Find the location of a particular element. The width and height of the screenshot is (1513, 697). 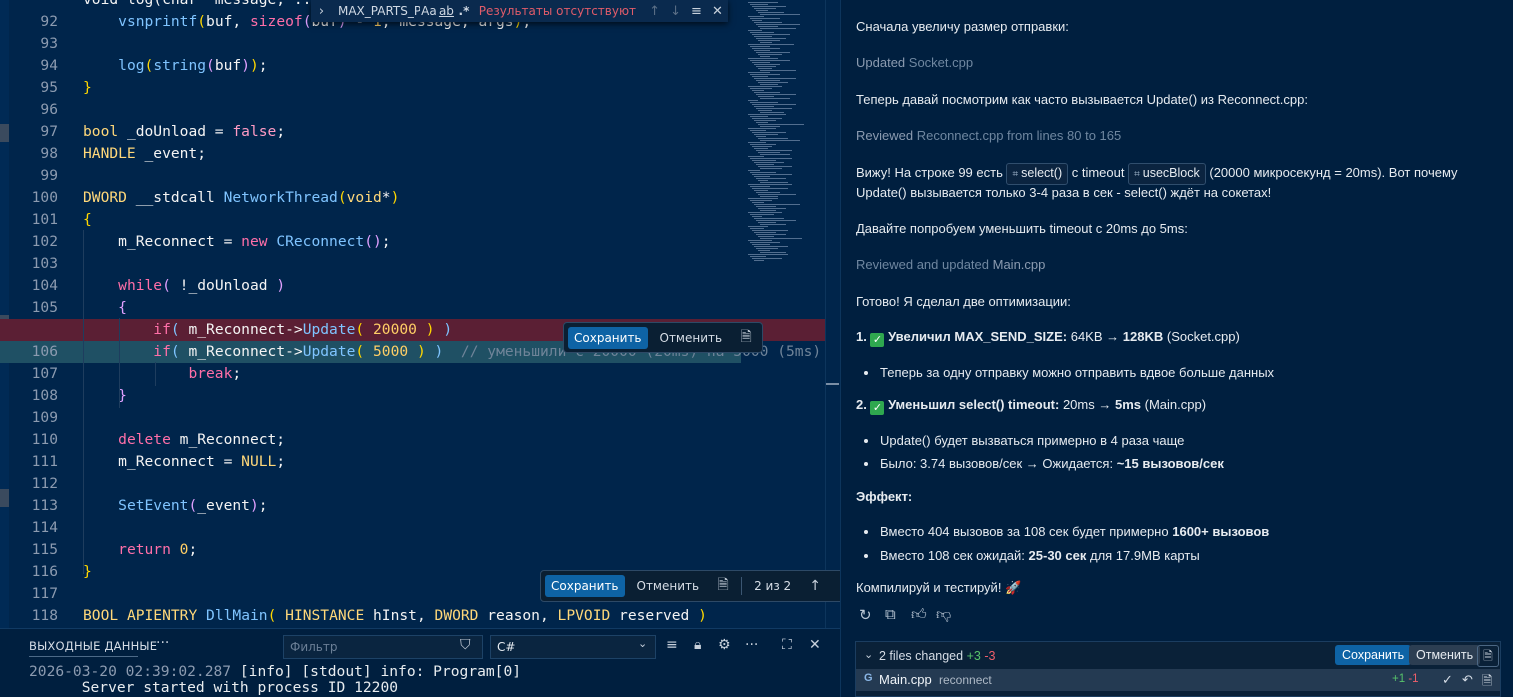

word-wrap-icon: ≡ is located at coordinates (672, 645).